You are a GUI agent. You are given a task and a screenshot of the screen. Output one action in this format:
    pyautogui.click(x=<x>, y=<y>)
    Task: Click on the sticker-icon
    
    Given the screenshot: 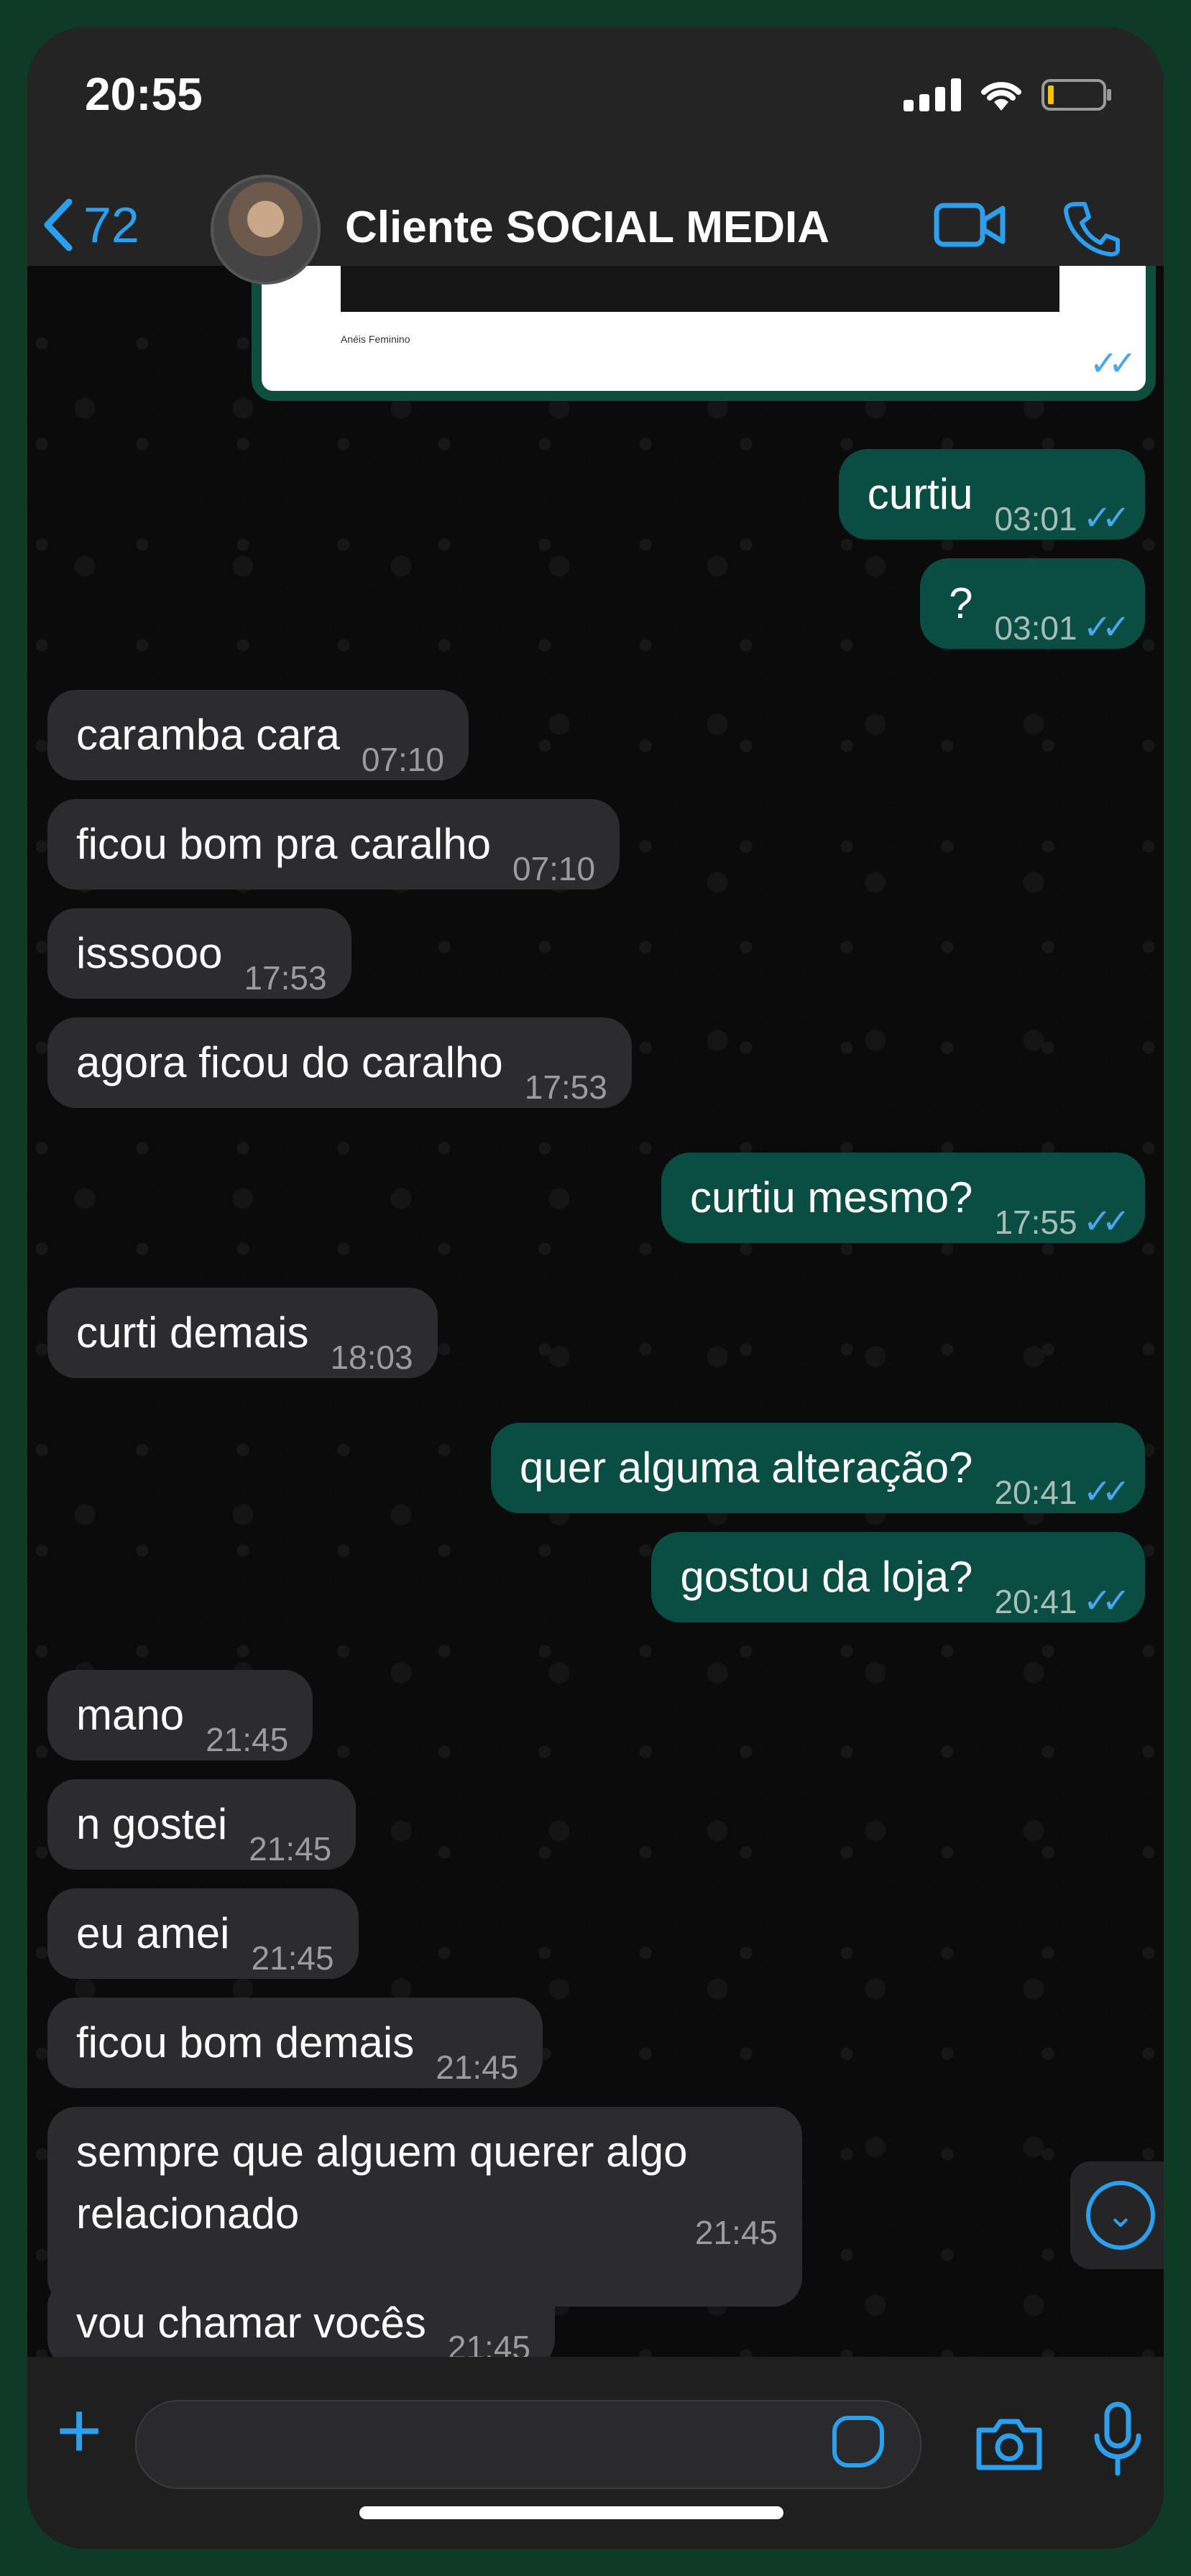 What is the action you would take?
    pyautogui.click(x=858, y=2442)
    